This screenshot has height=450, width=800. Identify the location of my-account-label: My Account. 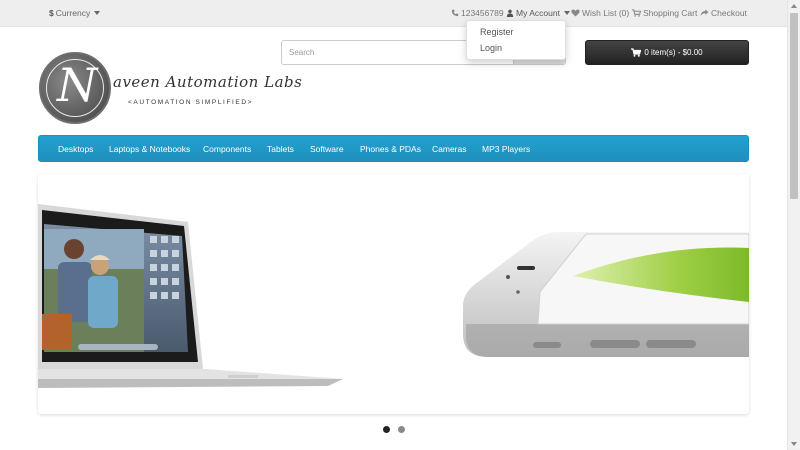
(538, 13).